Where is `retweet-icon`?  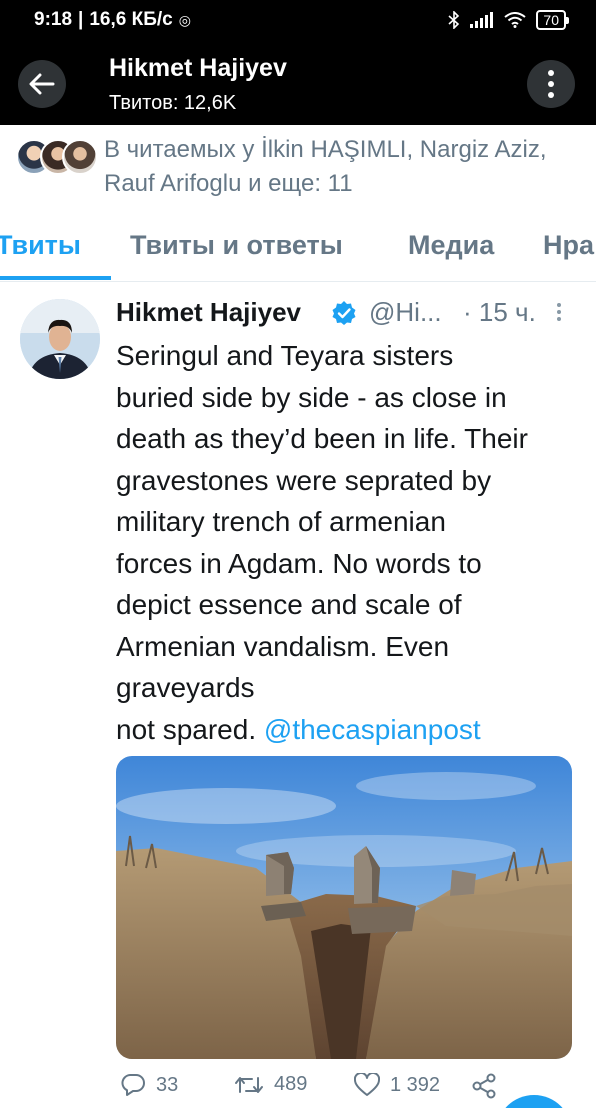
retweet-icon is located at coordinates (249, 1084).